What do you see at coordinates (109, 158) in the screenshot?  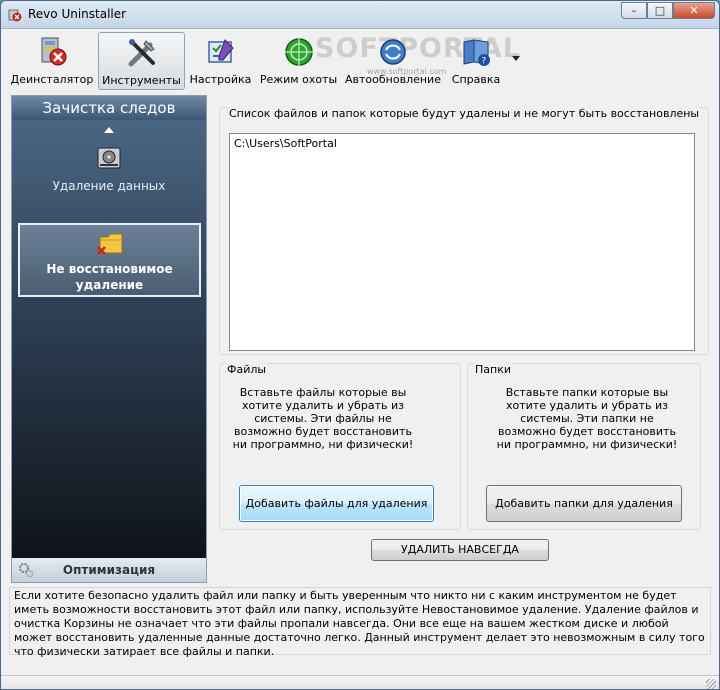 I see `hard-drive-icon` at bounding box center [109, 158].